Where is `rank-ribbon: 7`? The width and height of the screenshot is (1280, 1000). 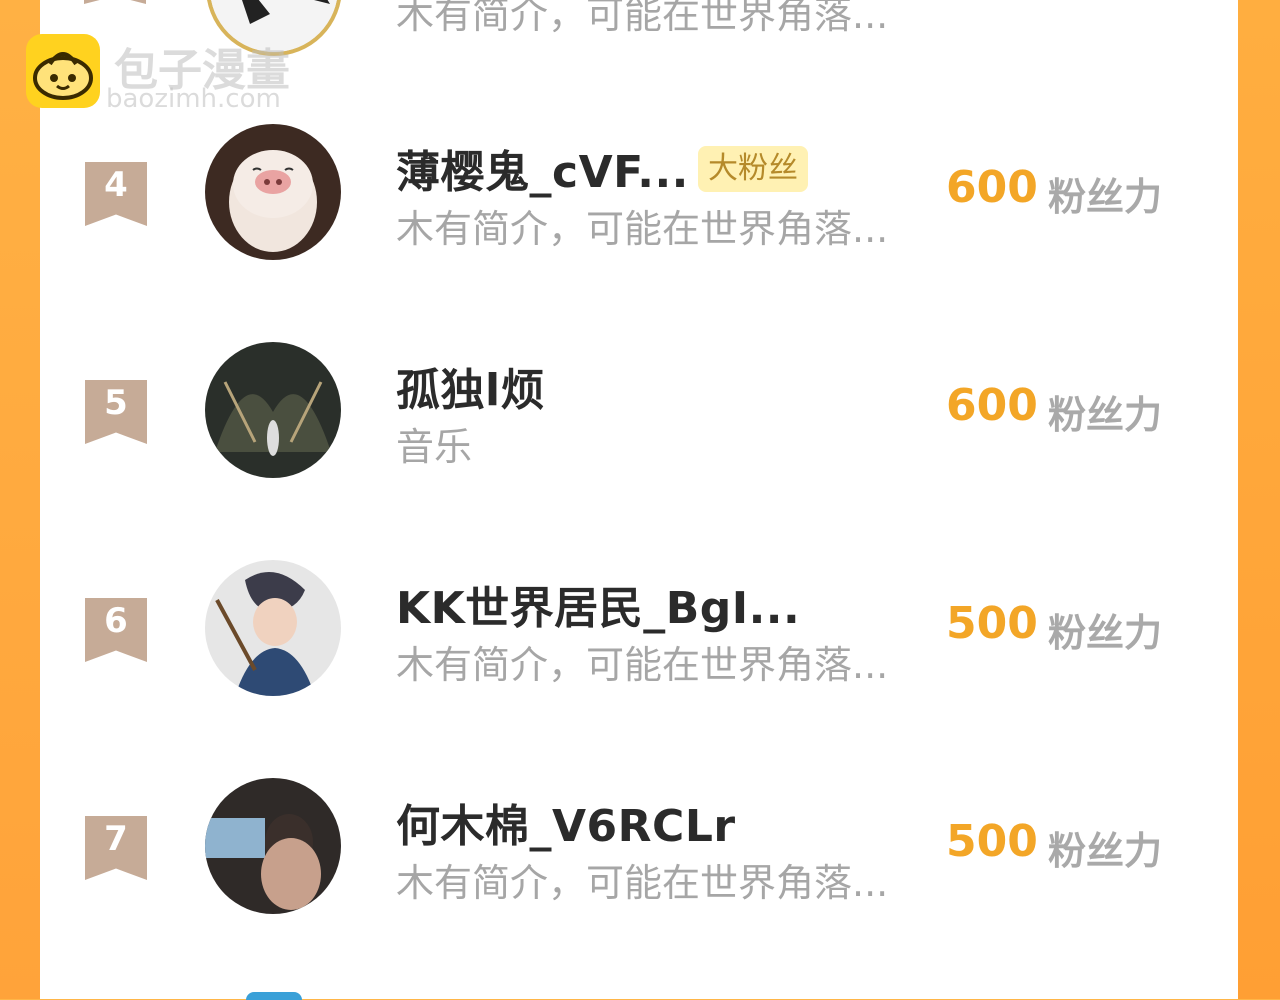
rank-ribbon: 7 is located at coordinates (116, 848).